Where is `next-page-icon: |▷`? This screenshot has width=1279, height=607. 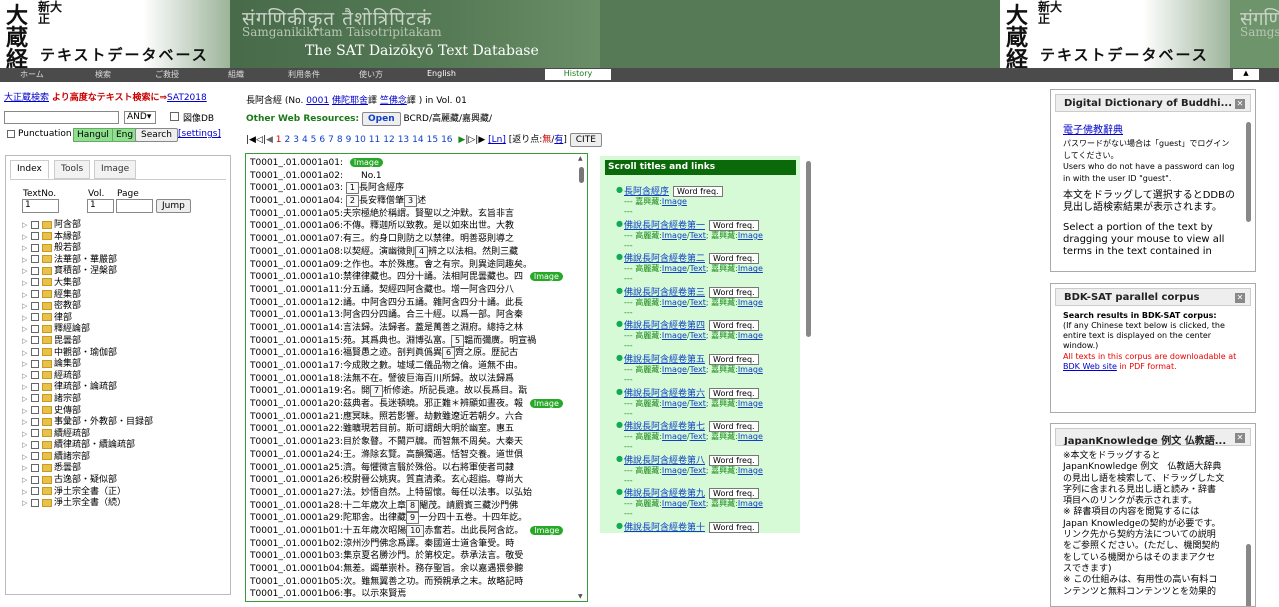 next-page-icon: |▷ is located at coordinates (470, 140).